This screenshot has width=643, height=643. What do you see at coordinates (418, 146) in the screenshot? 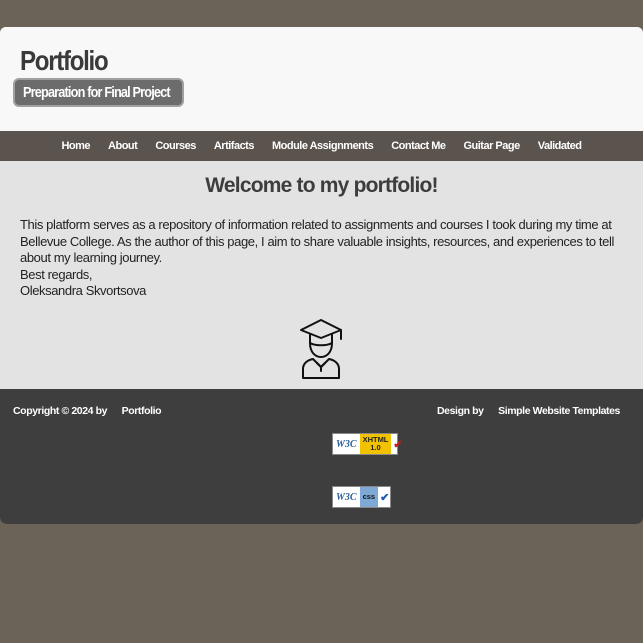
I see `nav-item-contact-me: Contact Me` at bounding box center [418, 146].